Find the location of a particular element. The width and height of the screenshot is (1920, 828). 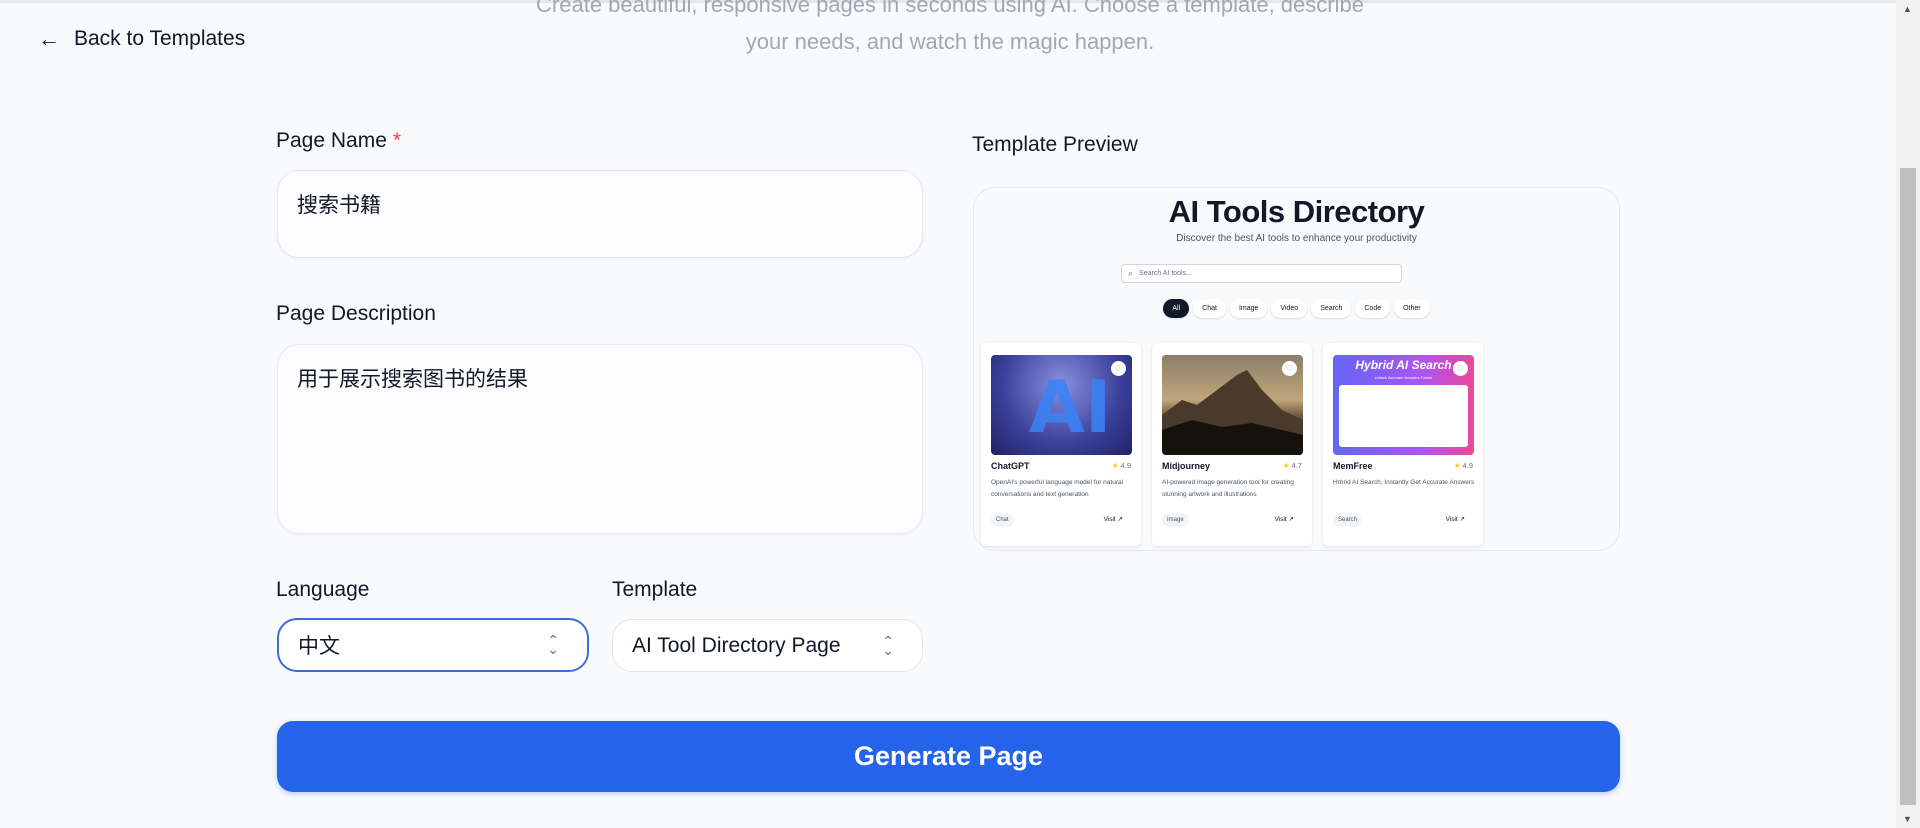

search-icon: ⌕ is located at coordinates (1131, 273).